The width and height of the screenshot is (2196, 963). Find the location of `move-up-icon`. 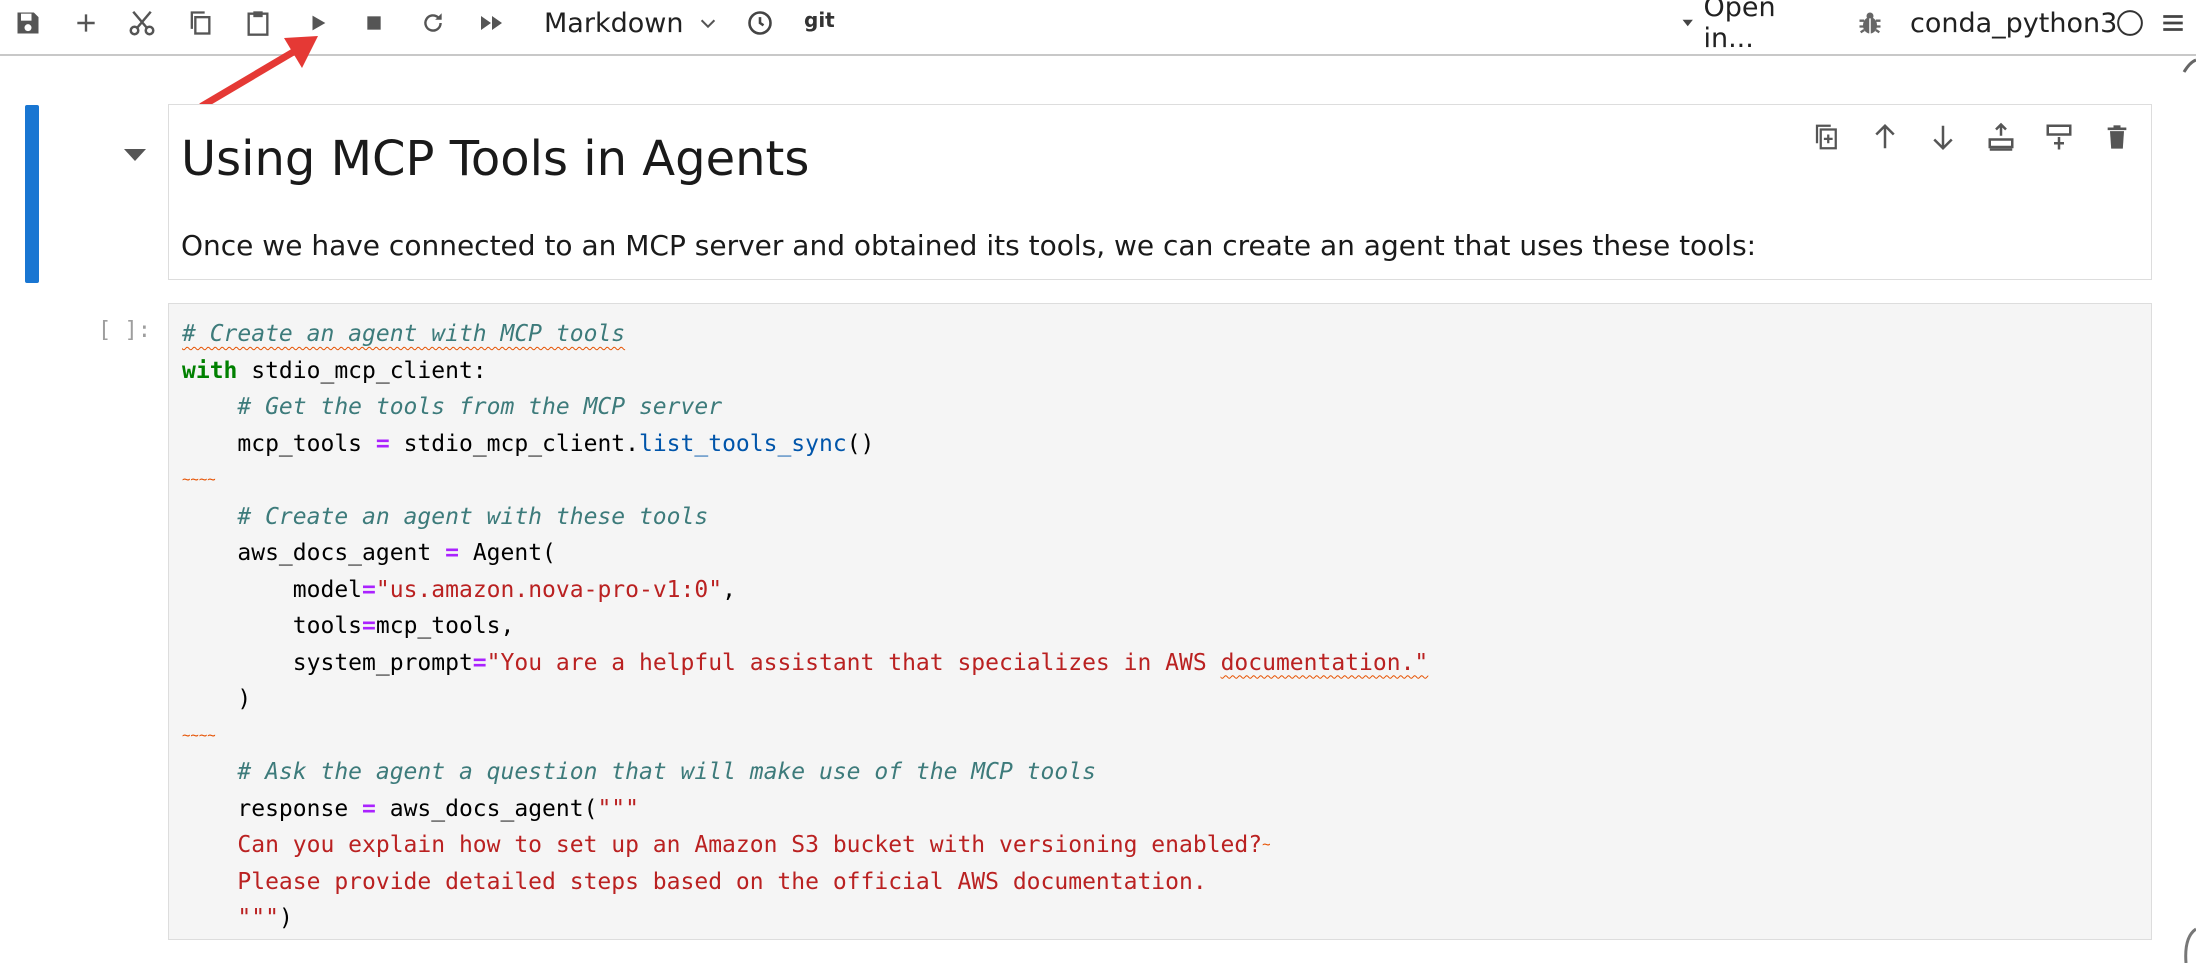

move-up-icon is located at coordinates (1885, 136).